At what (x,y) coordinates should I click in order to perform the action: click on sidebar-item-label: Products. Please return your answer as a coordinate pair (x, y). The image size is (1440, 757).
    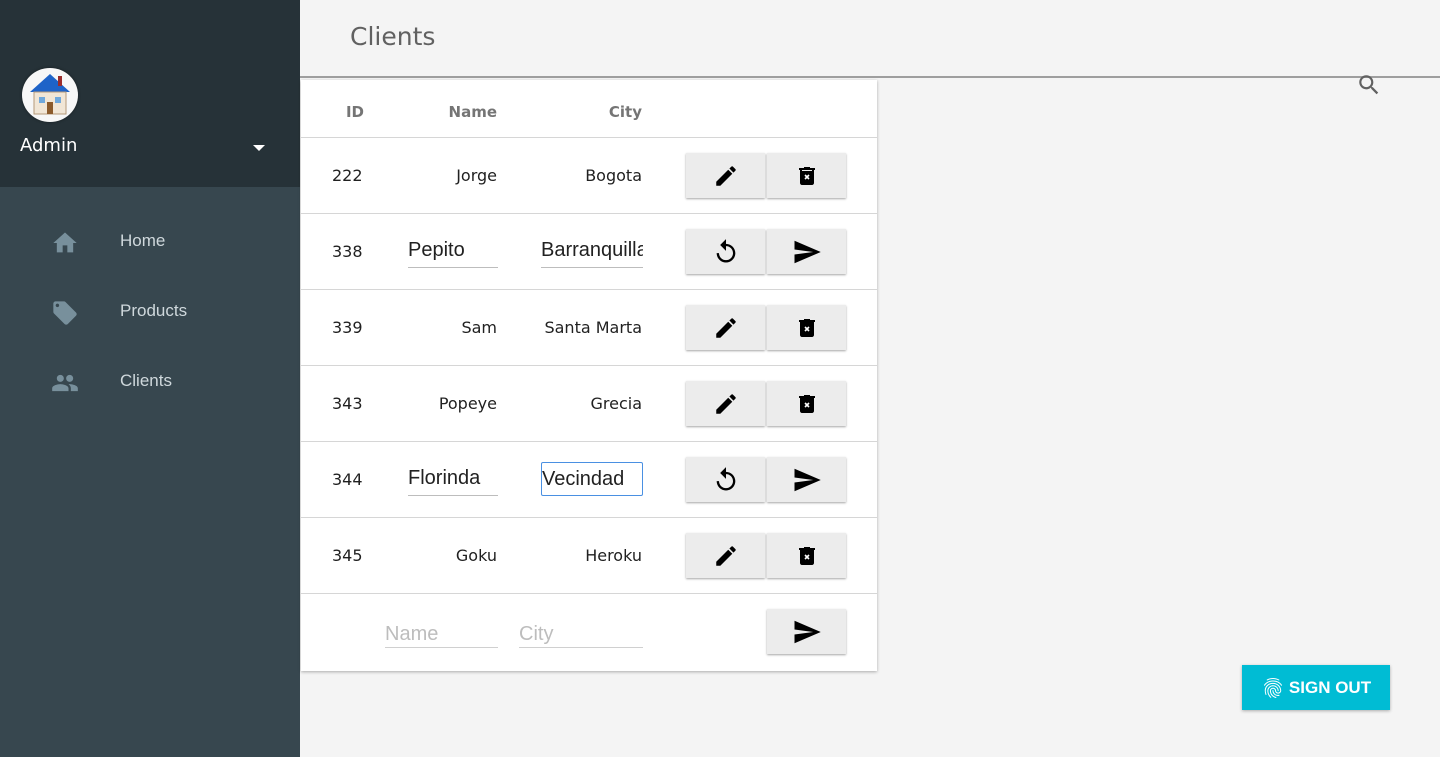
    Looking at the image, I should click on (154, 310).